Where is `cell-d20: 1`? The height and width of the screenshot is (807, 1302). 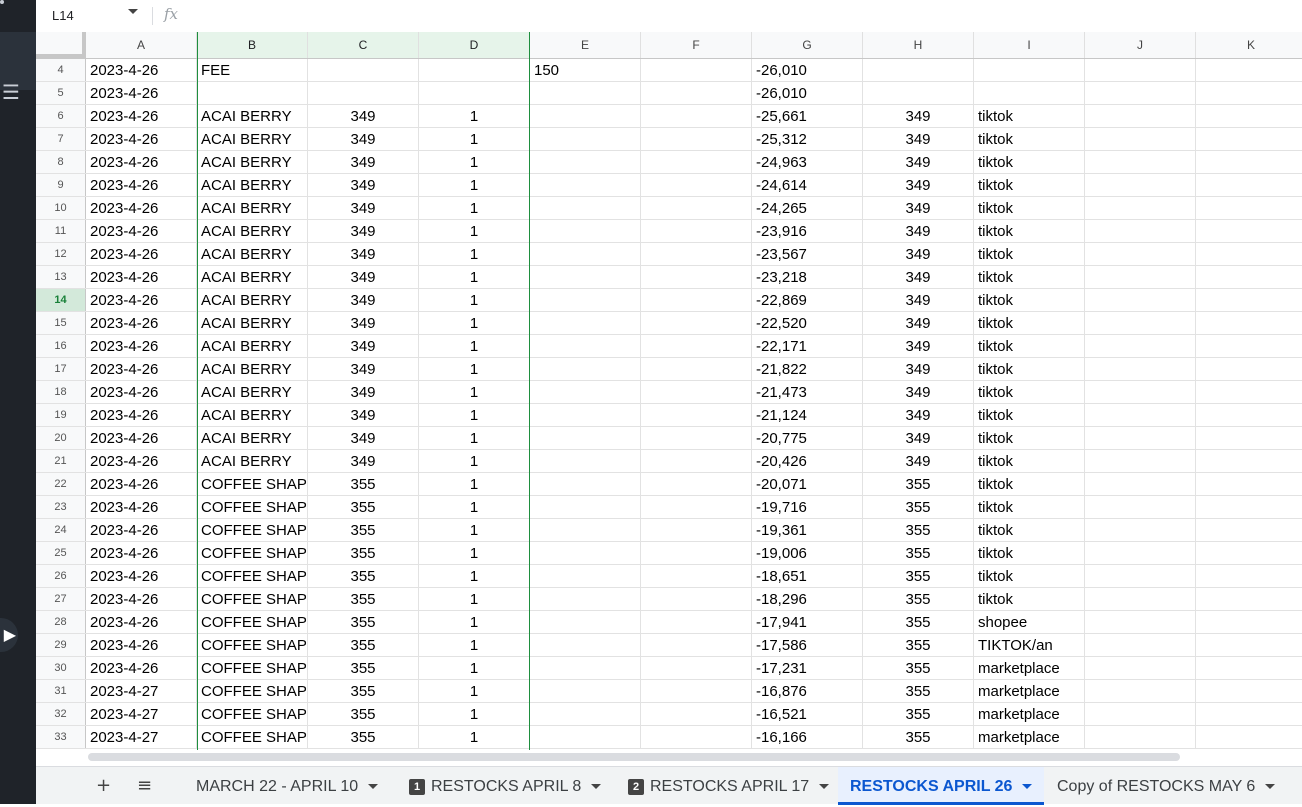
cell-d20: 1 is located at coordinates (474, 438).